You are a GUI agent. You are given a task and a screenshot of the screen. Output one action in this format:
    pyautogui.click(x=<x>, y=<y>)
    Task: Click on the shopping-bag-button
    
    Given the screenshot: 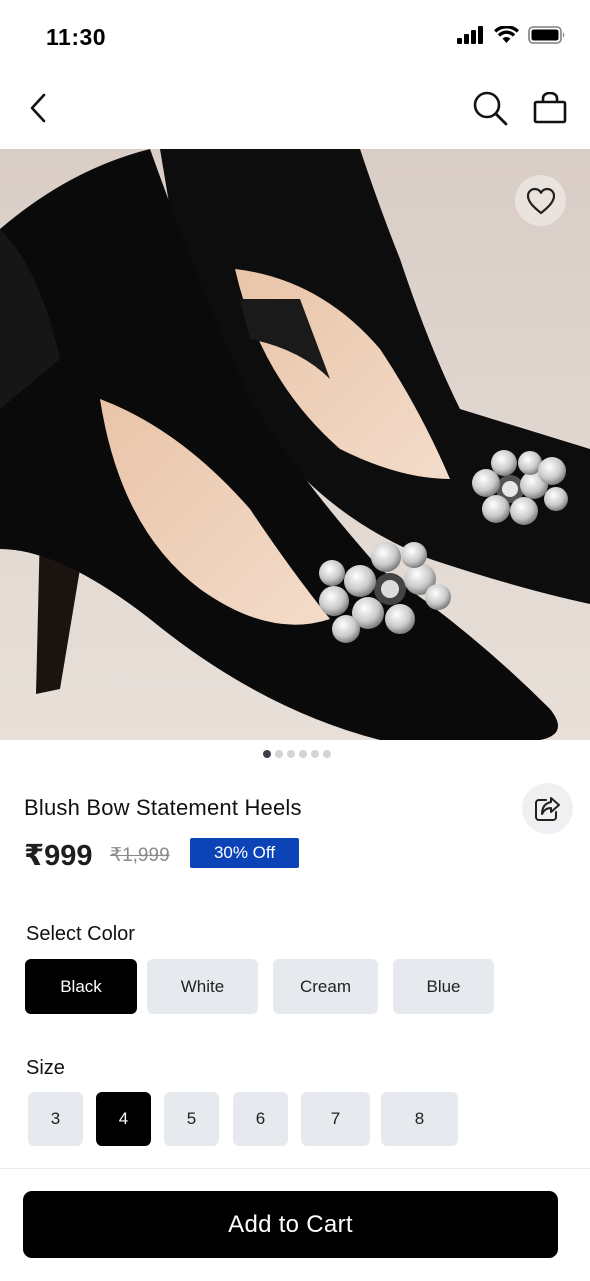 What is the action you would take?
    pyautogui.click(x=550, y=108)
    